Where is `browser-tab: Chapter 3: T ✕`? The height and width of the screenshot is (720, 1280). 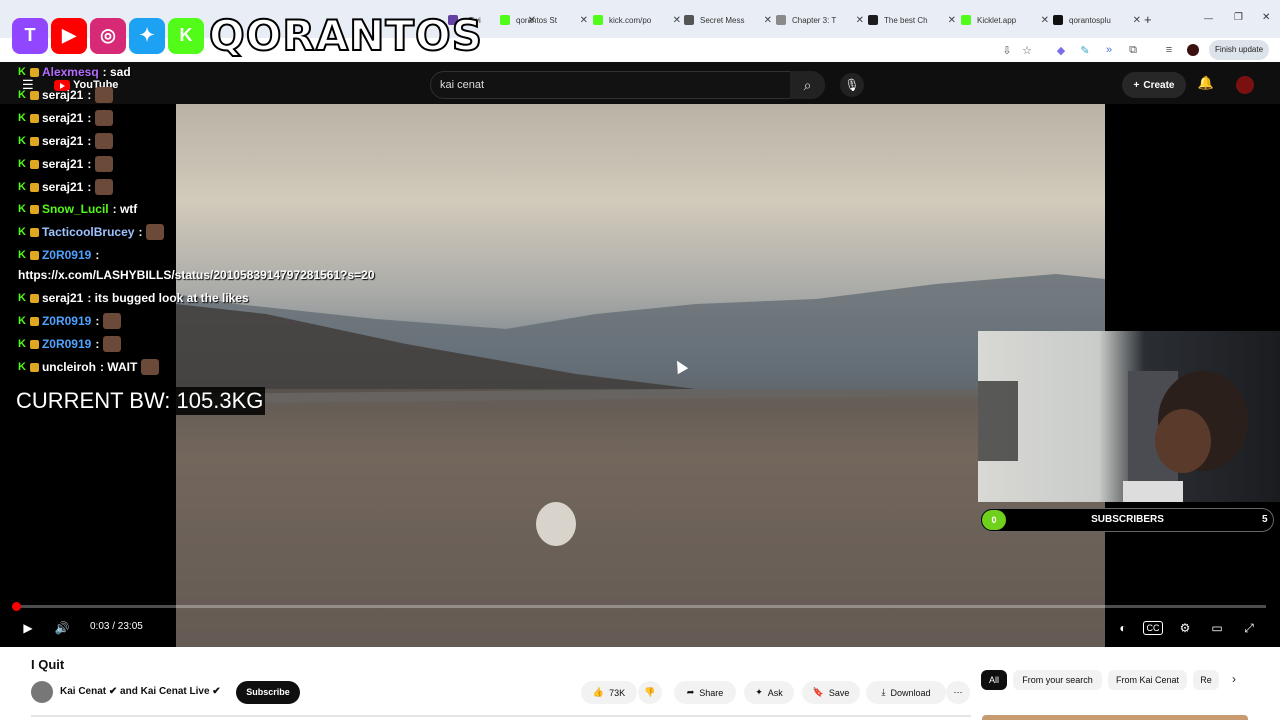 browser-tab: Chapter 3: T ✕ is located at coordinates (820, 20).